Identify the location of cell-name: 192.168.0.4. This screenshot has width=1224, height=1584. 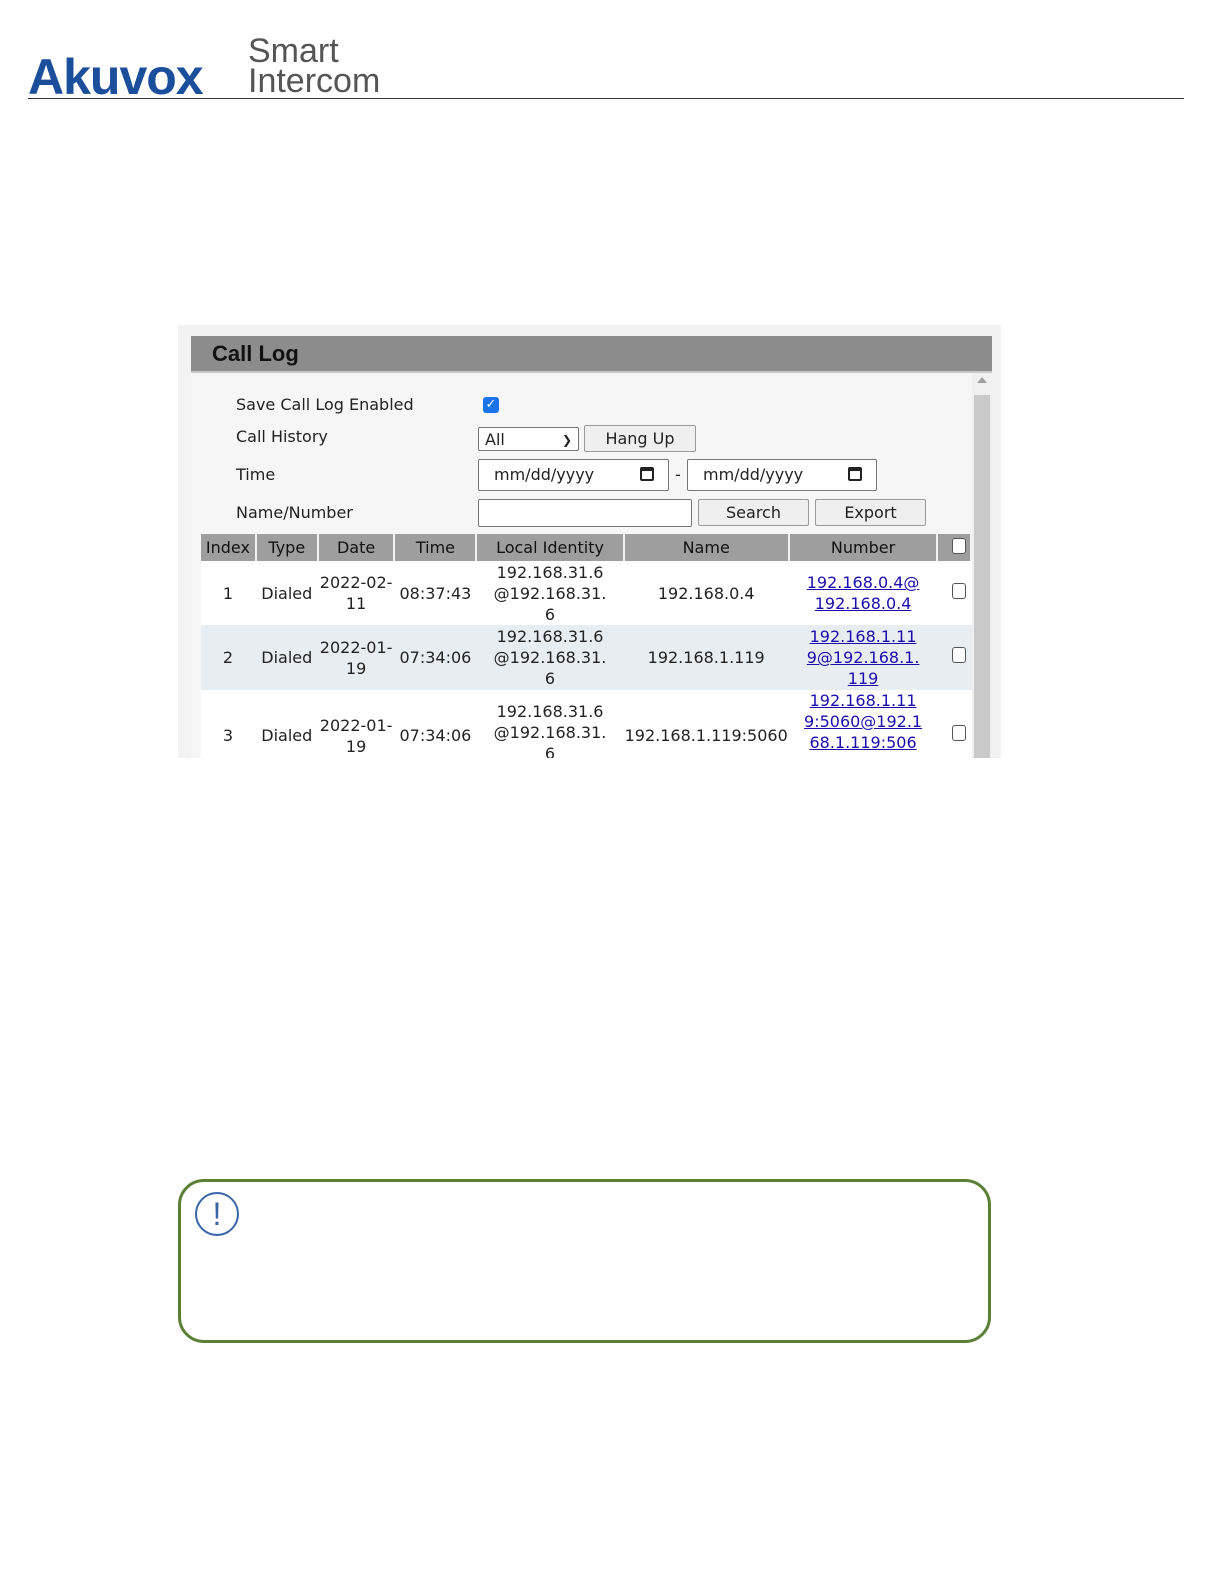
(706, 593).